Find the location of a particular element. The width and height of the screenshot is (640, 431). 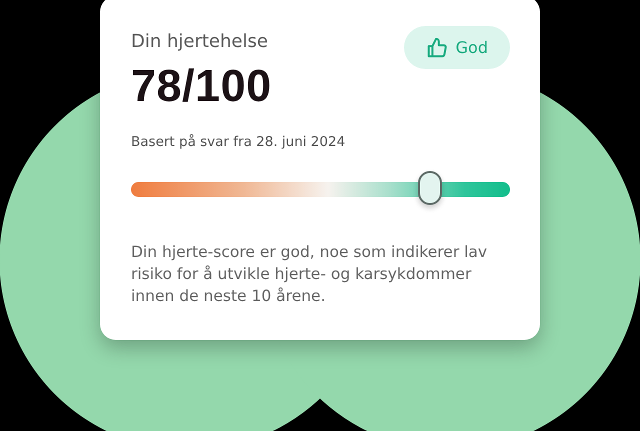

basis-text: Basert på svar fra 28. juni 2024 is located at coordinates (238, 142).